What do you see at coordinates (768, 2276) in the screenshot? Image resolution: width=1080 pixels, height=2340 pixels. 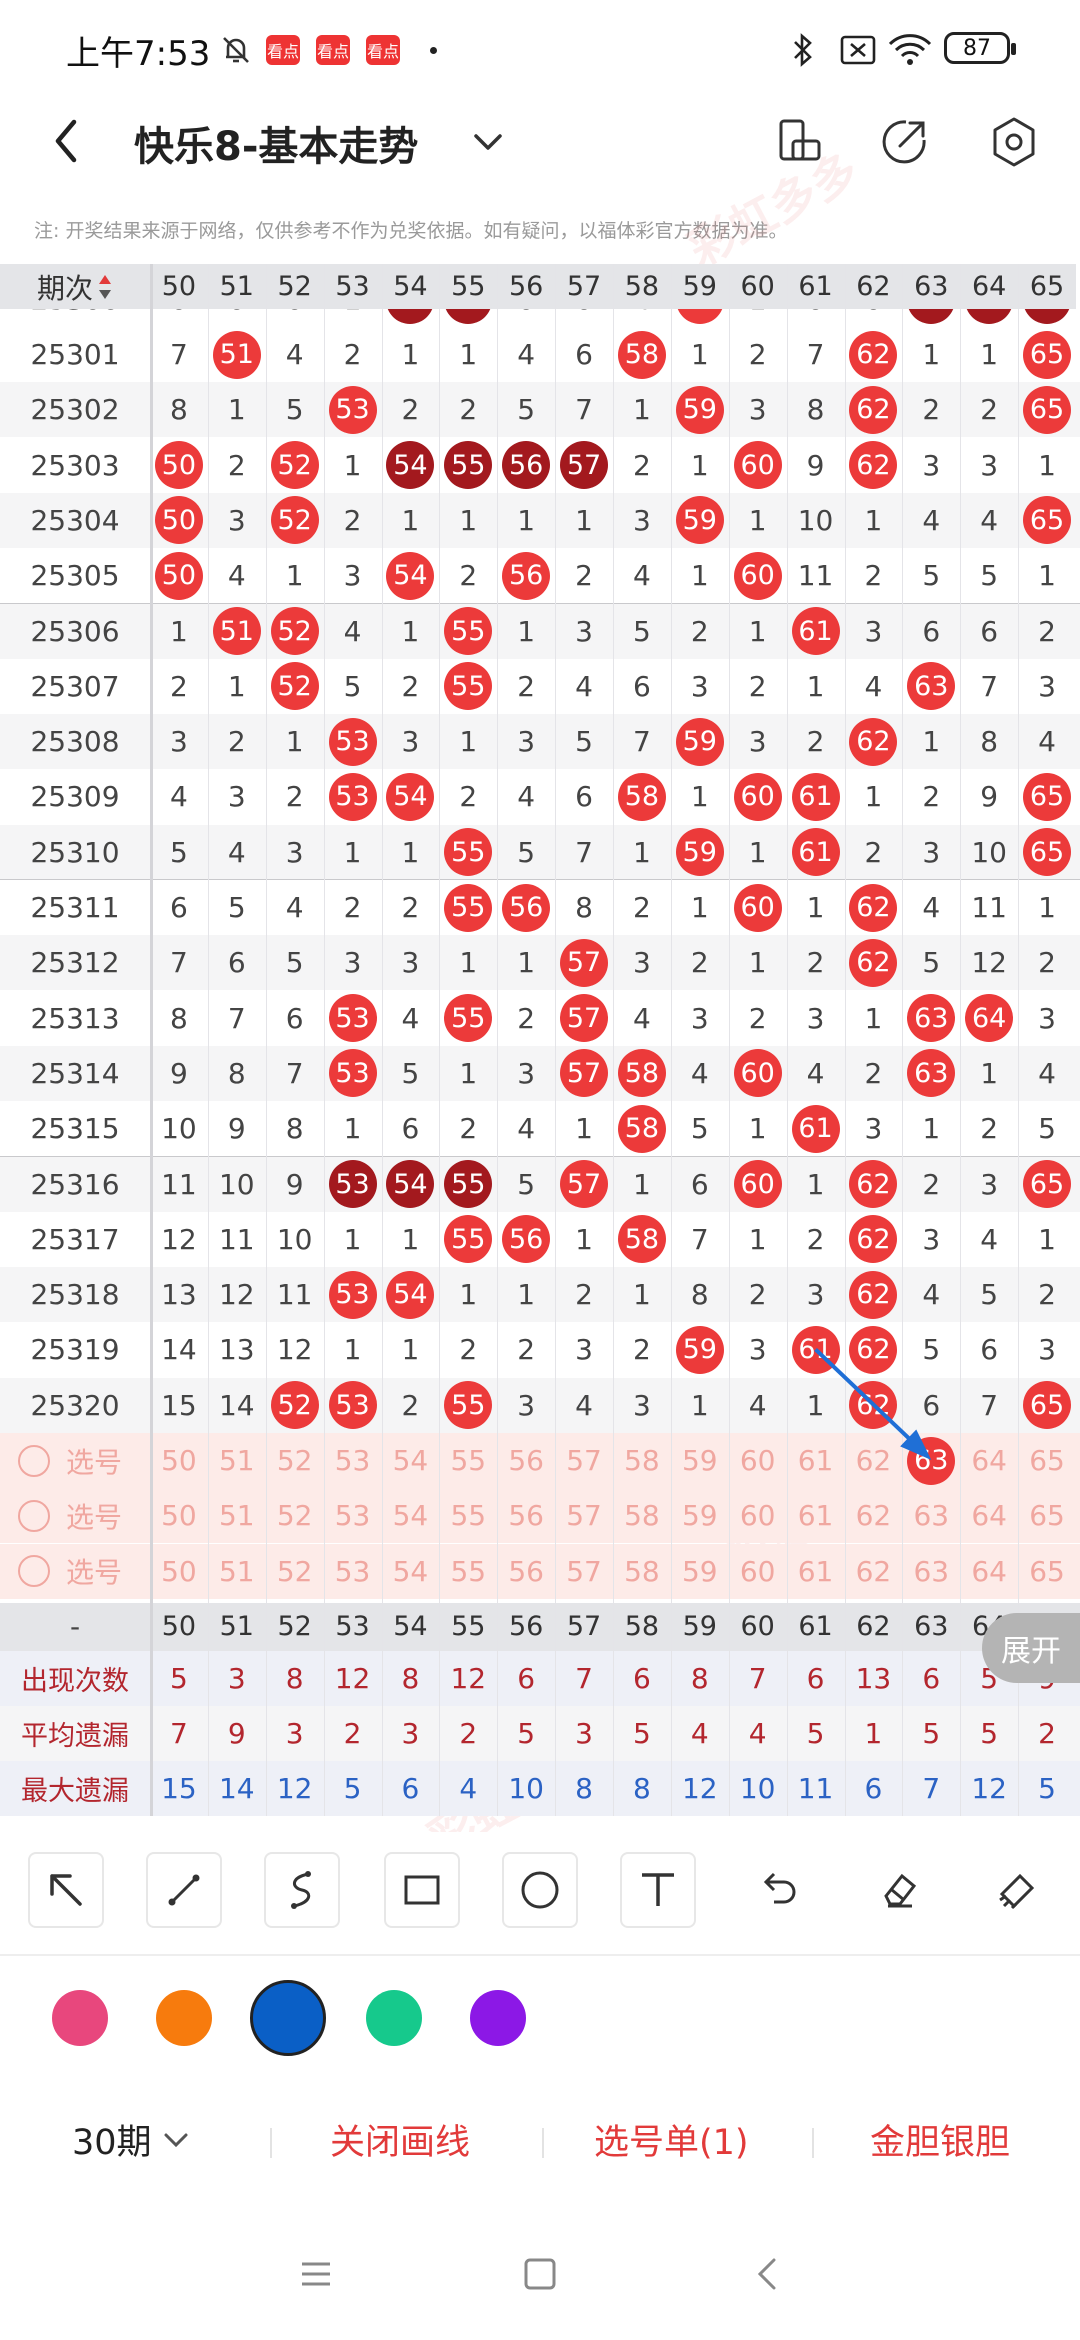 I see `system-back-icon` at bounding box center [768, 2276].